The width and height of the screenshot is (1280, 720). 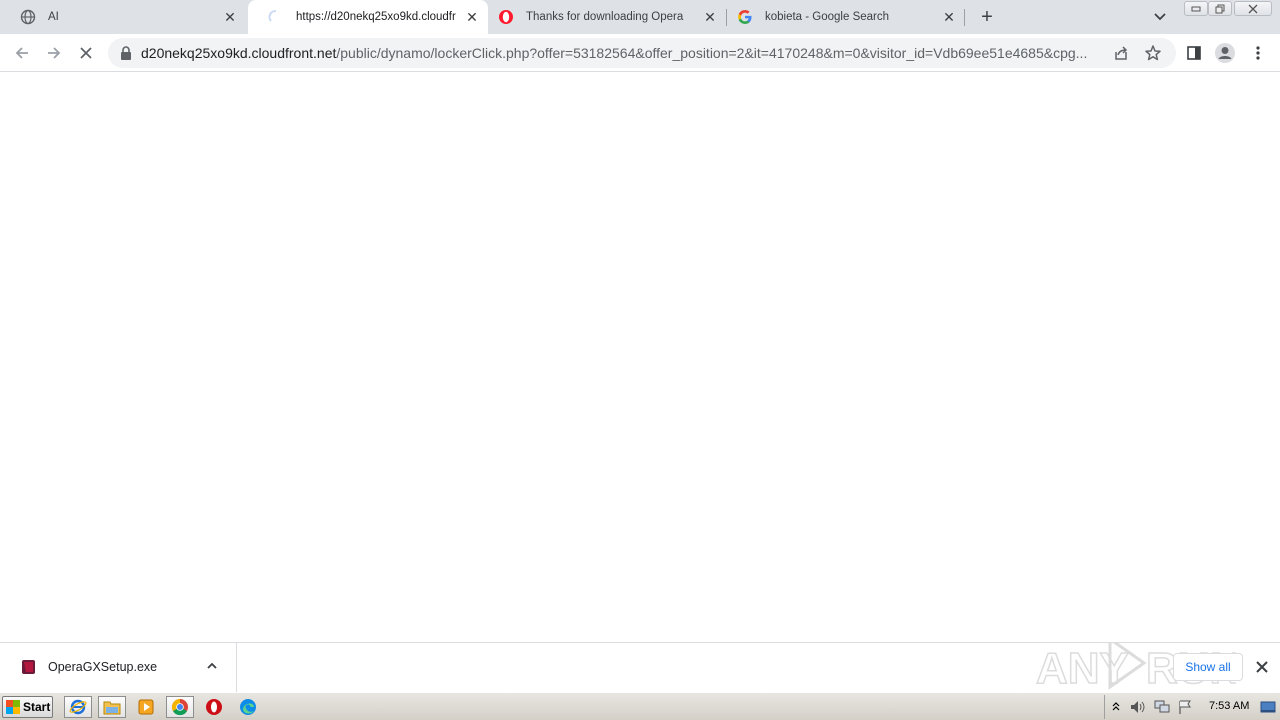 What do you see at coordinates (640, 706) in the screenshot?
I see `windows-taskbar: Start 7:53 AM` at bounding box center [640, 706].